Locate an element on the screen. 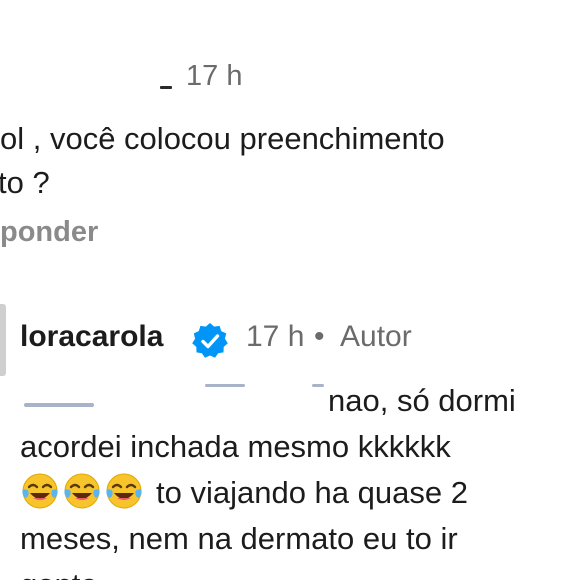 This screenshot has width=580, height=580. comment-text-line-2: to ? is located at coordinates (25, 182).